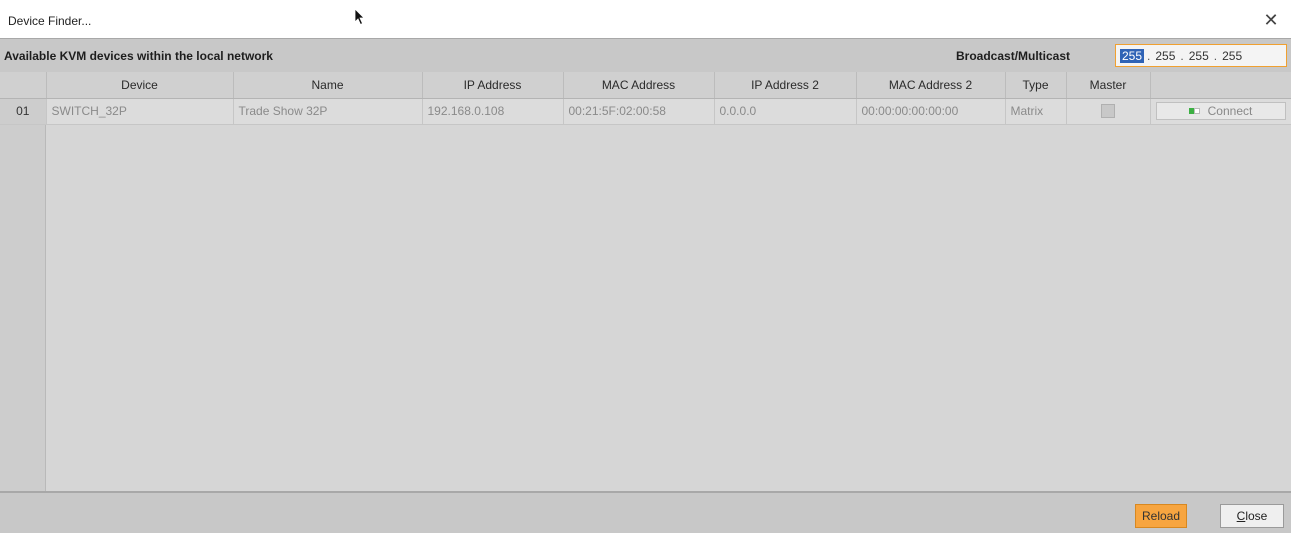  Describe the element at coordinates (328, 85) in the screenshot. I see `col-header-name: Name` at that location.